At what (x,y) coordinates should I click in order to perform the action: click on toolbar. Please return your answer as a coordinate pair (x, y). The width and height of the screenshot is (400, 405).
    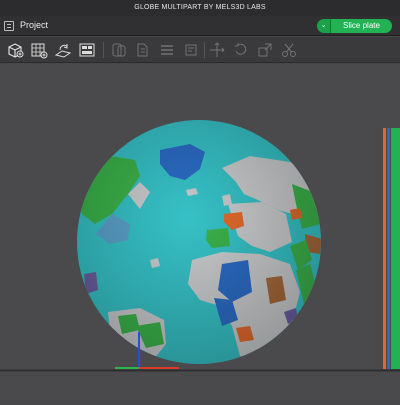
    Looking at the image, I should click on (200, 50).